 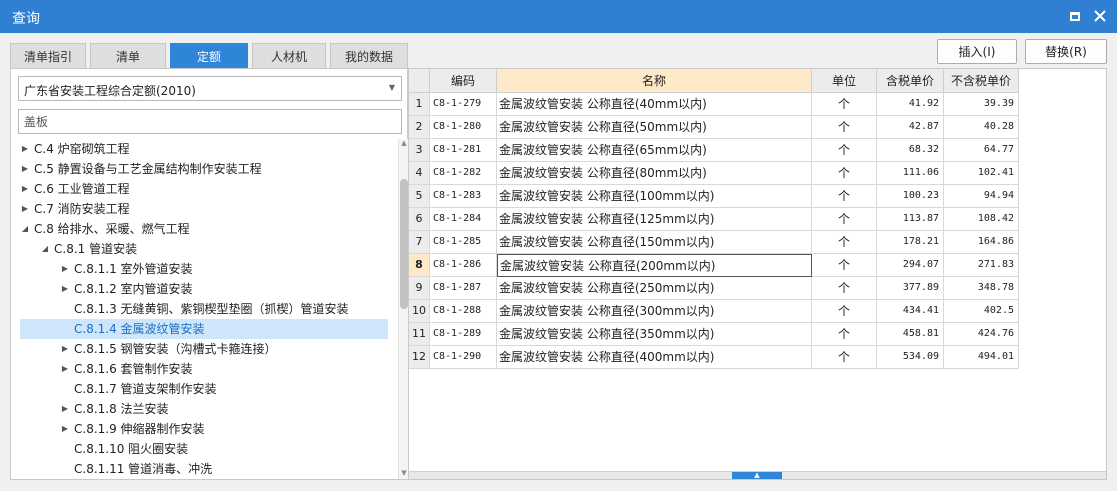 What do you see at coordinates (200, 349) in the screenshot?
I see `tree-item: ▶ C.8.1.5 钢管安装（沟槽式卡箍连接）` at bounding box center [200, 349].